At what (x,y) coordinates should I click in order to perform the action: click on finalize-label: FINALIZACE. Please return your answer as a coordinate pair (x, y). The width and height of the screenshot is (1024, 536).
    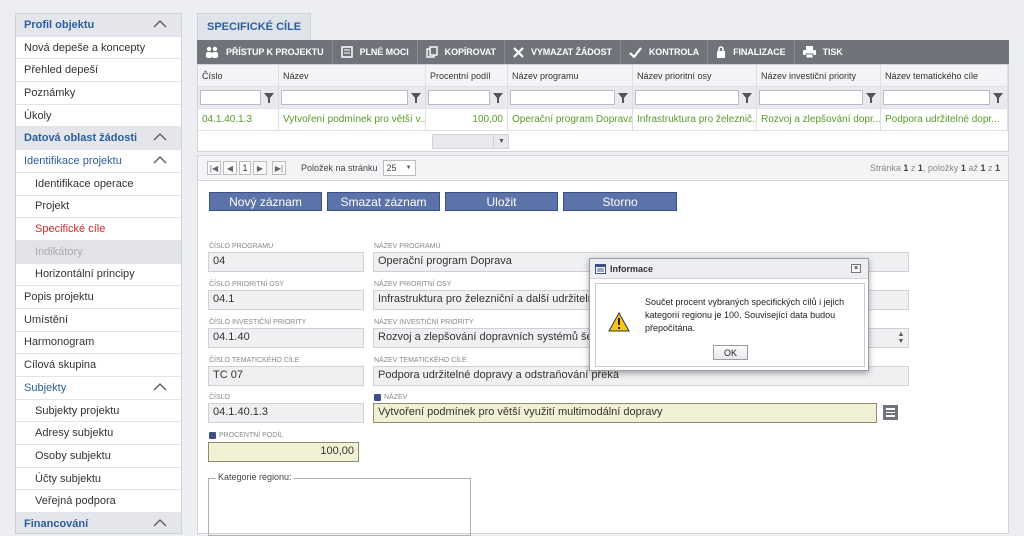
    Looking at the image, I should click on (759, 52).